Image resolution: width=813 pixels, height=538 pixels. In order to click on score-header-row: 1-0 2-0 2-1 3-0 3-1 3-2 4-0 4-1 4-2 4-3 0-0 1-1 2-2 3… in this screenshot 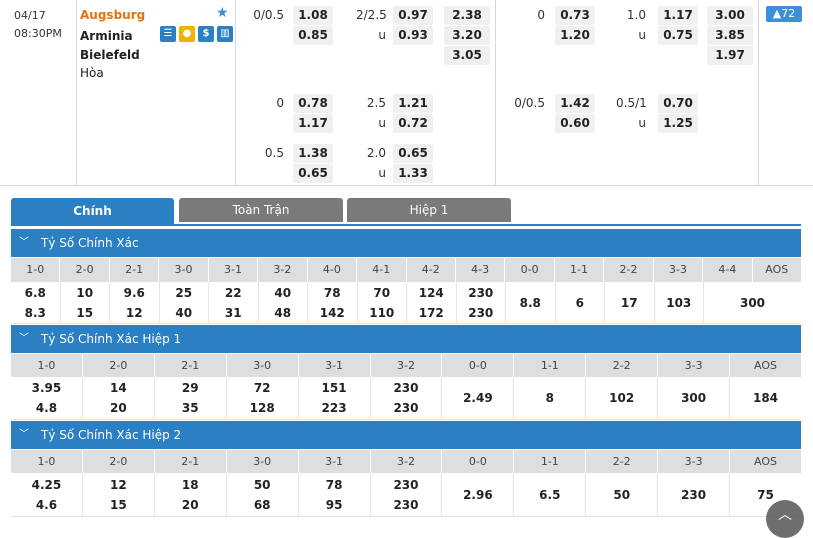, I will do `click(406, 270)`.